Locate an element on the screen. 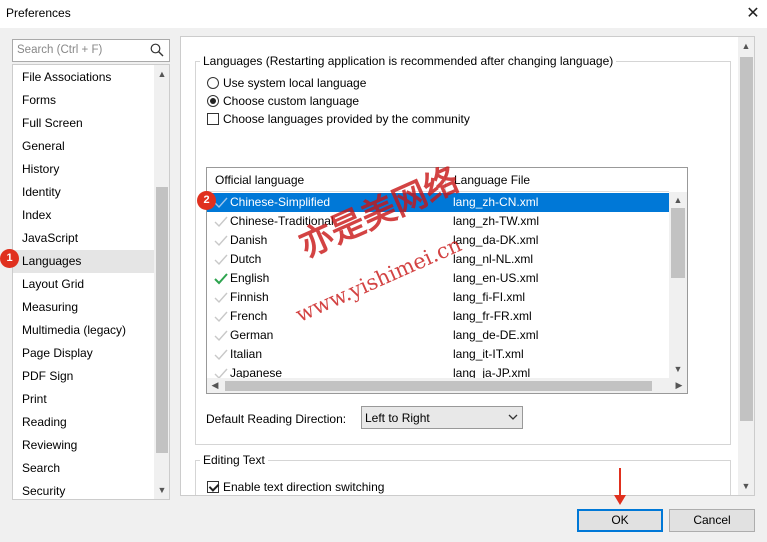  language-name: Finnish is located at coordinates (249, 297).